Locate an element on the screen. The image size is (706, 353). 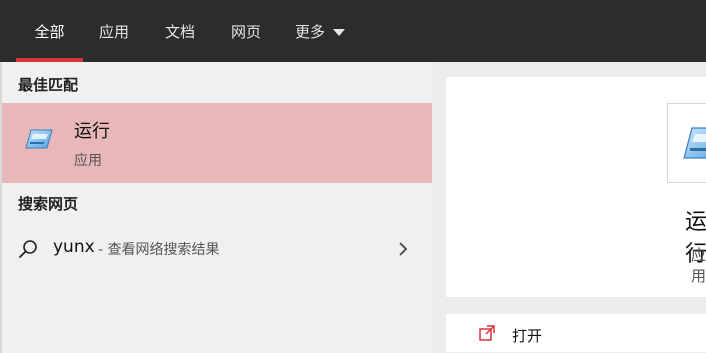
tab-apps: 应用 is located at coordinates (114, 31).